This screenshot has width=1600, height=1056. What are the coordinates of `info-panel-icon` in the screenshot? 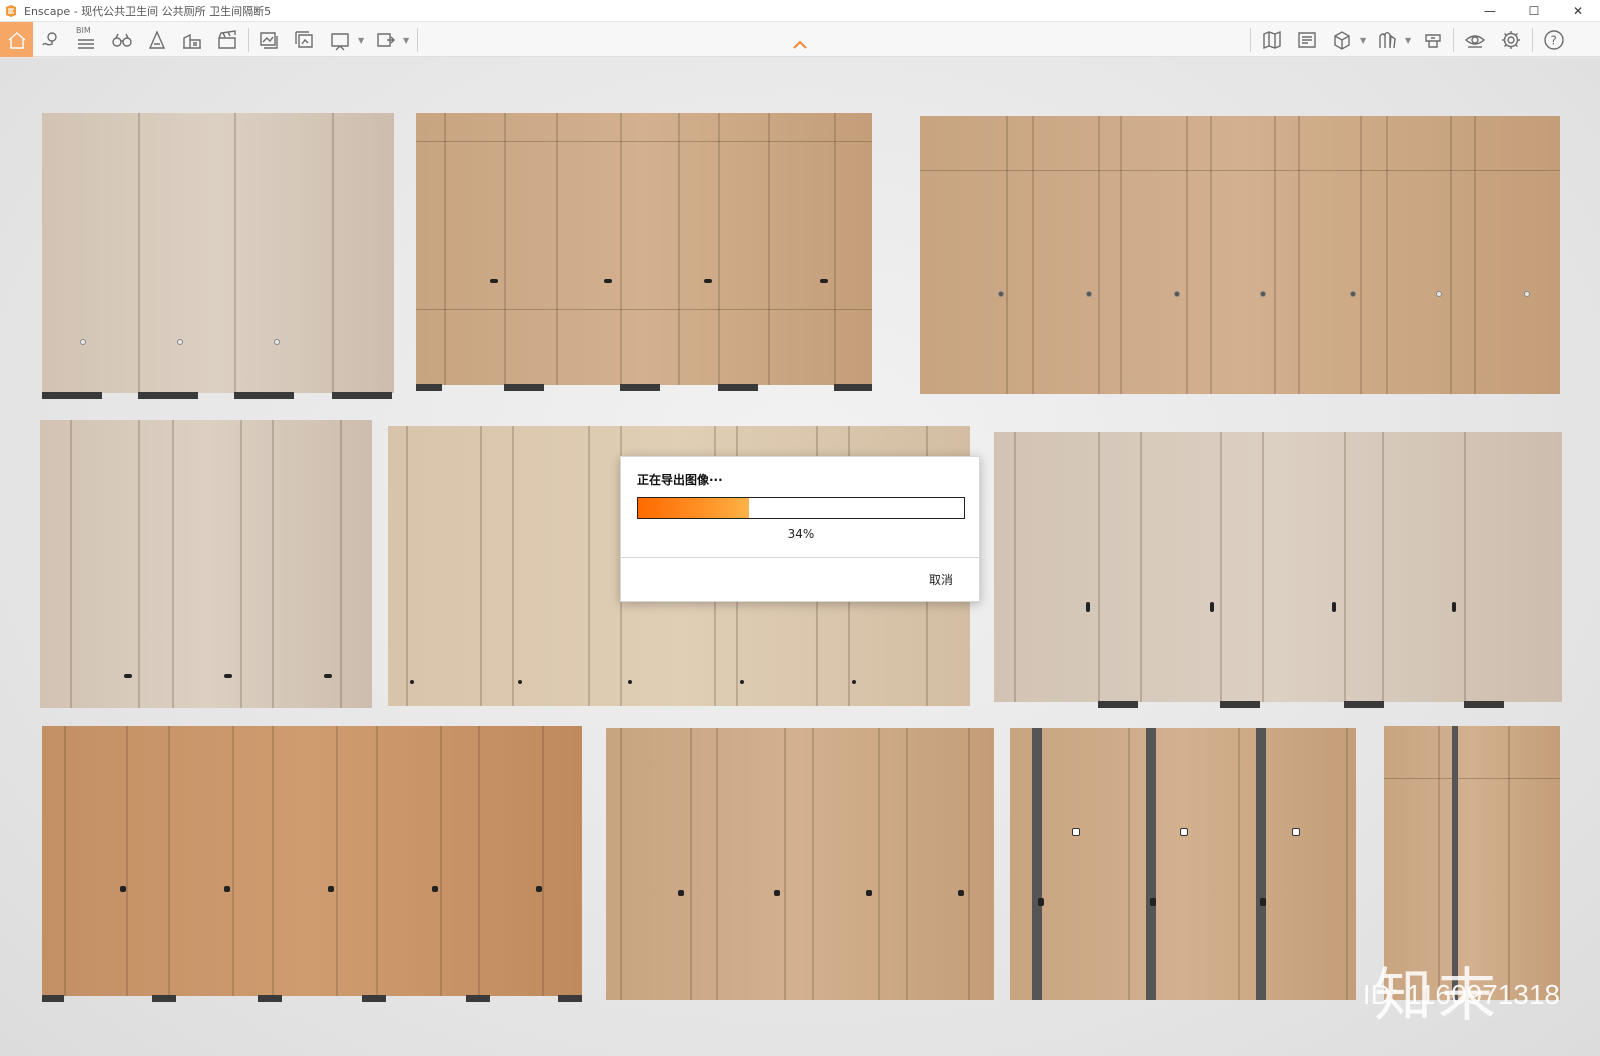 It's located at (1307, 39).